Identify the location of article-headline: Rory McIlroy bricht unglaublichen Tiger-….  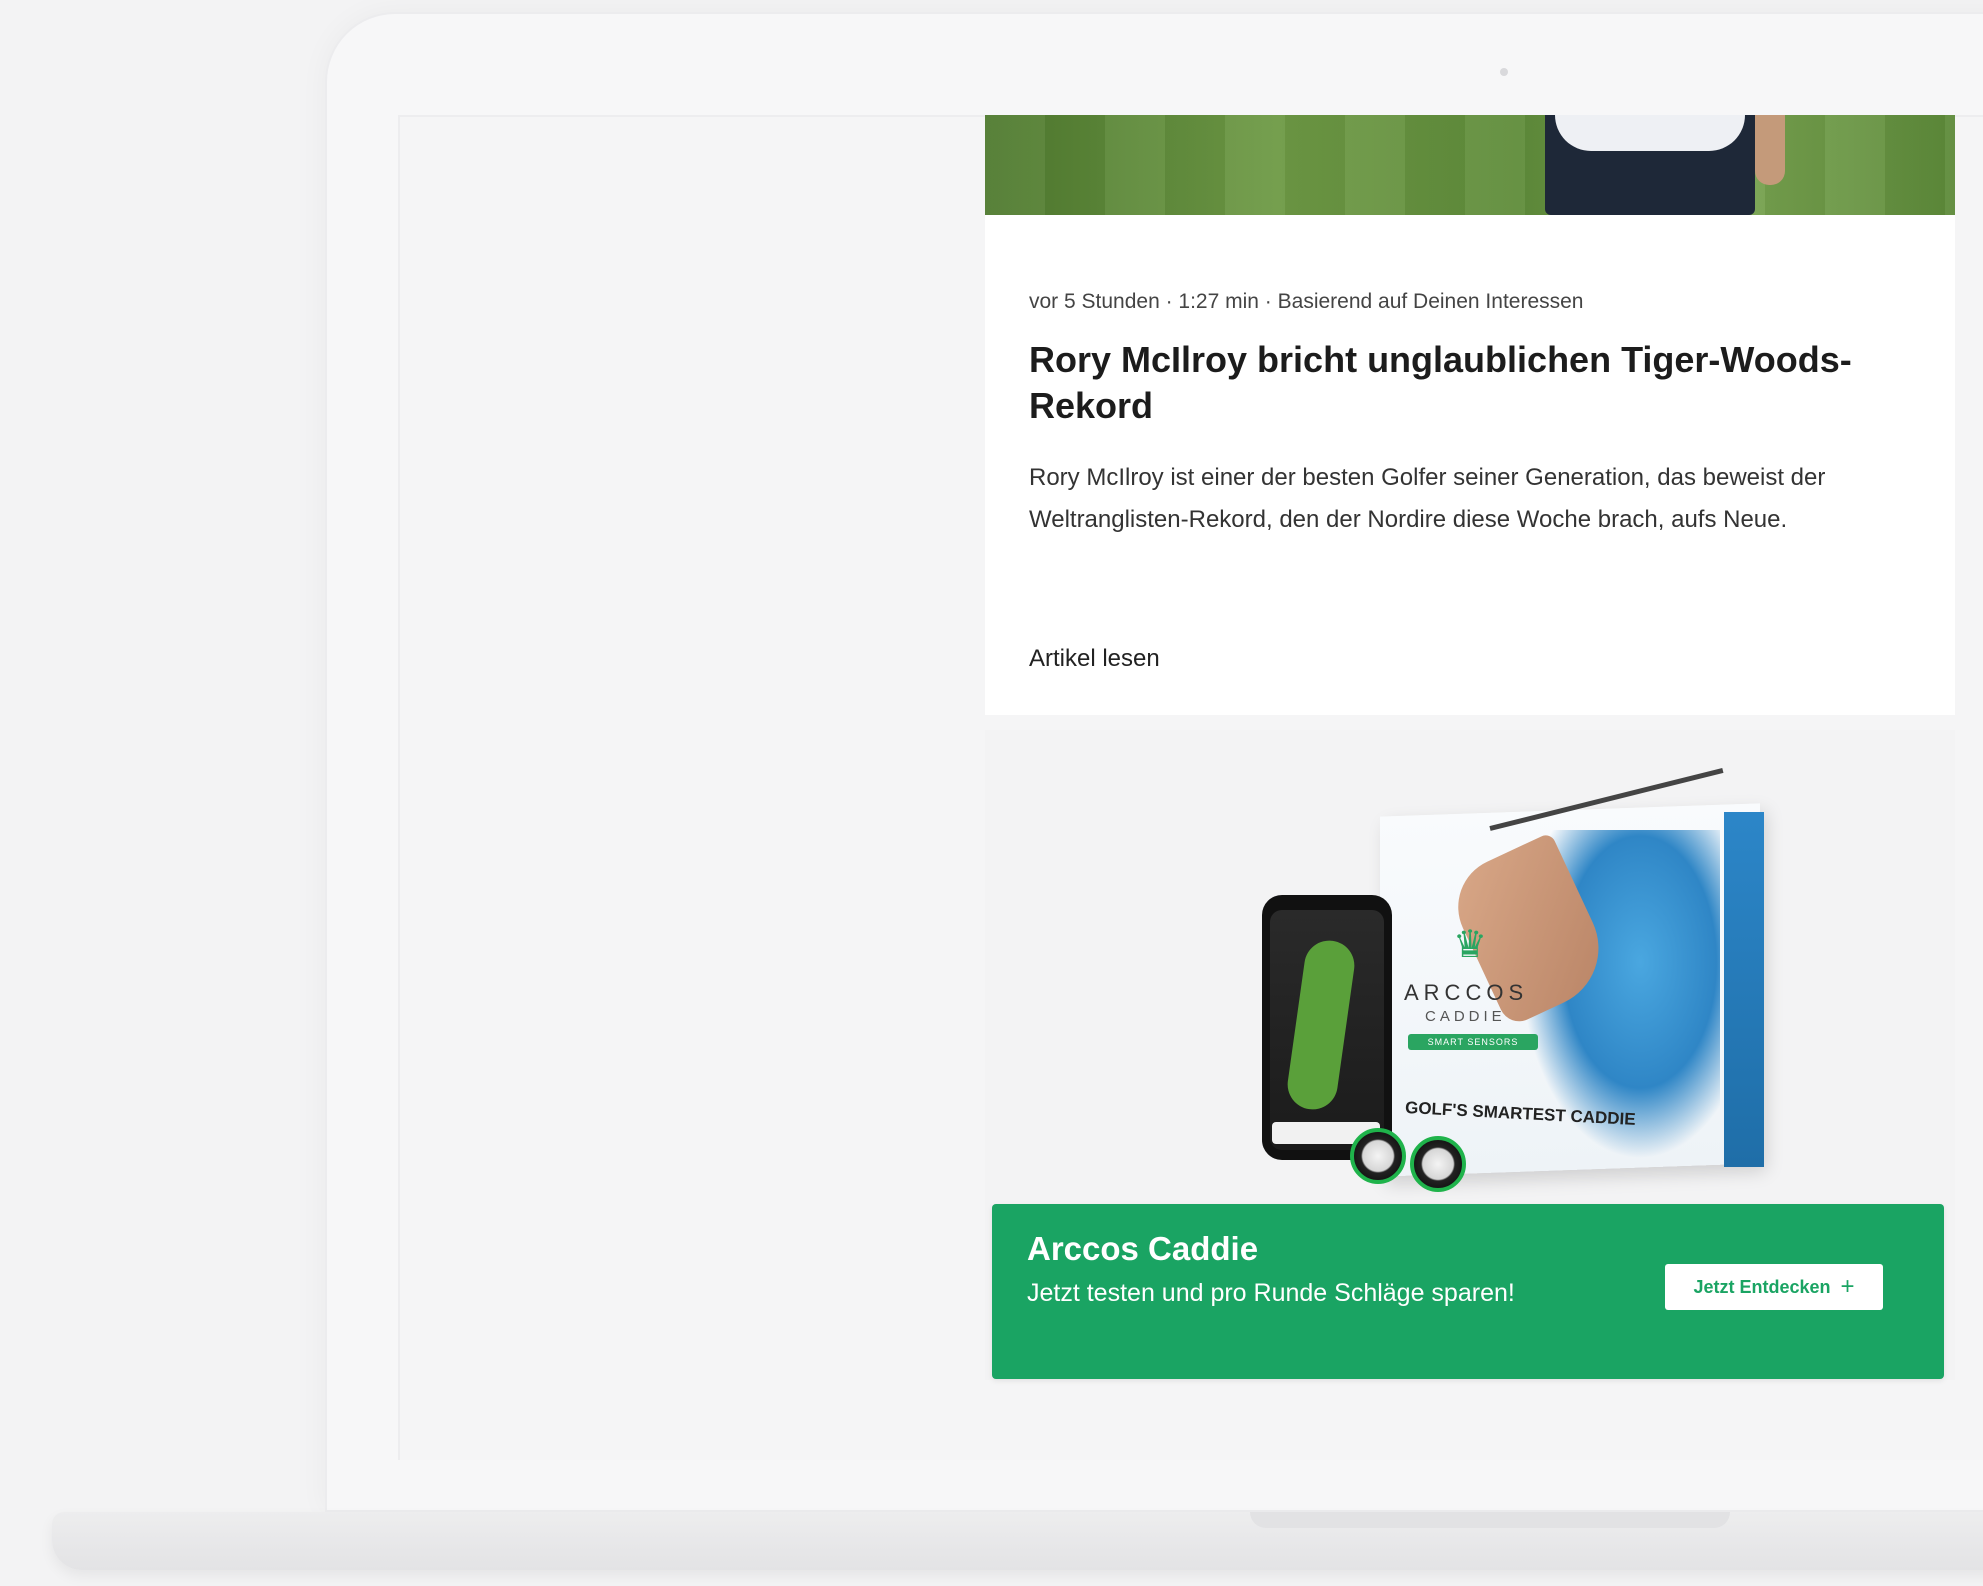
(1479, 383).